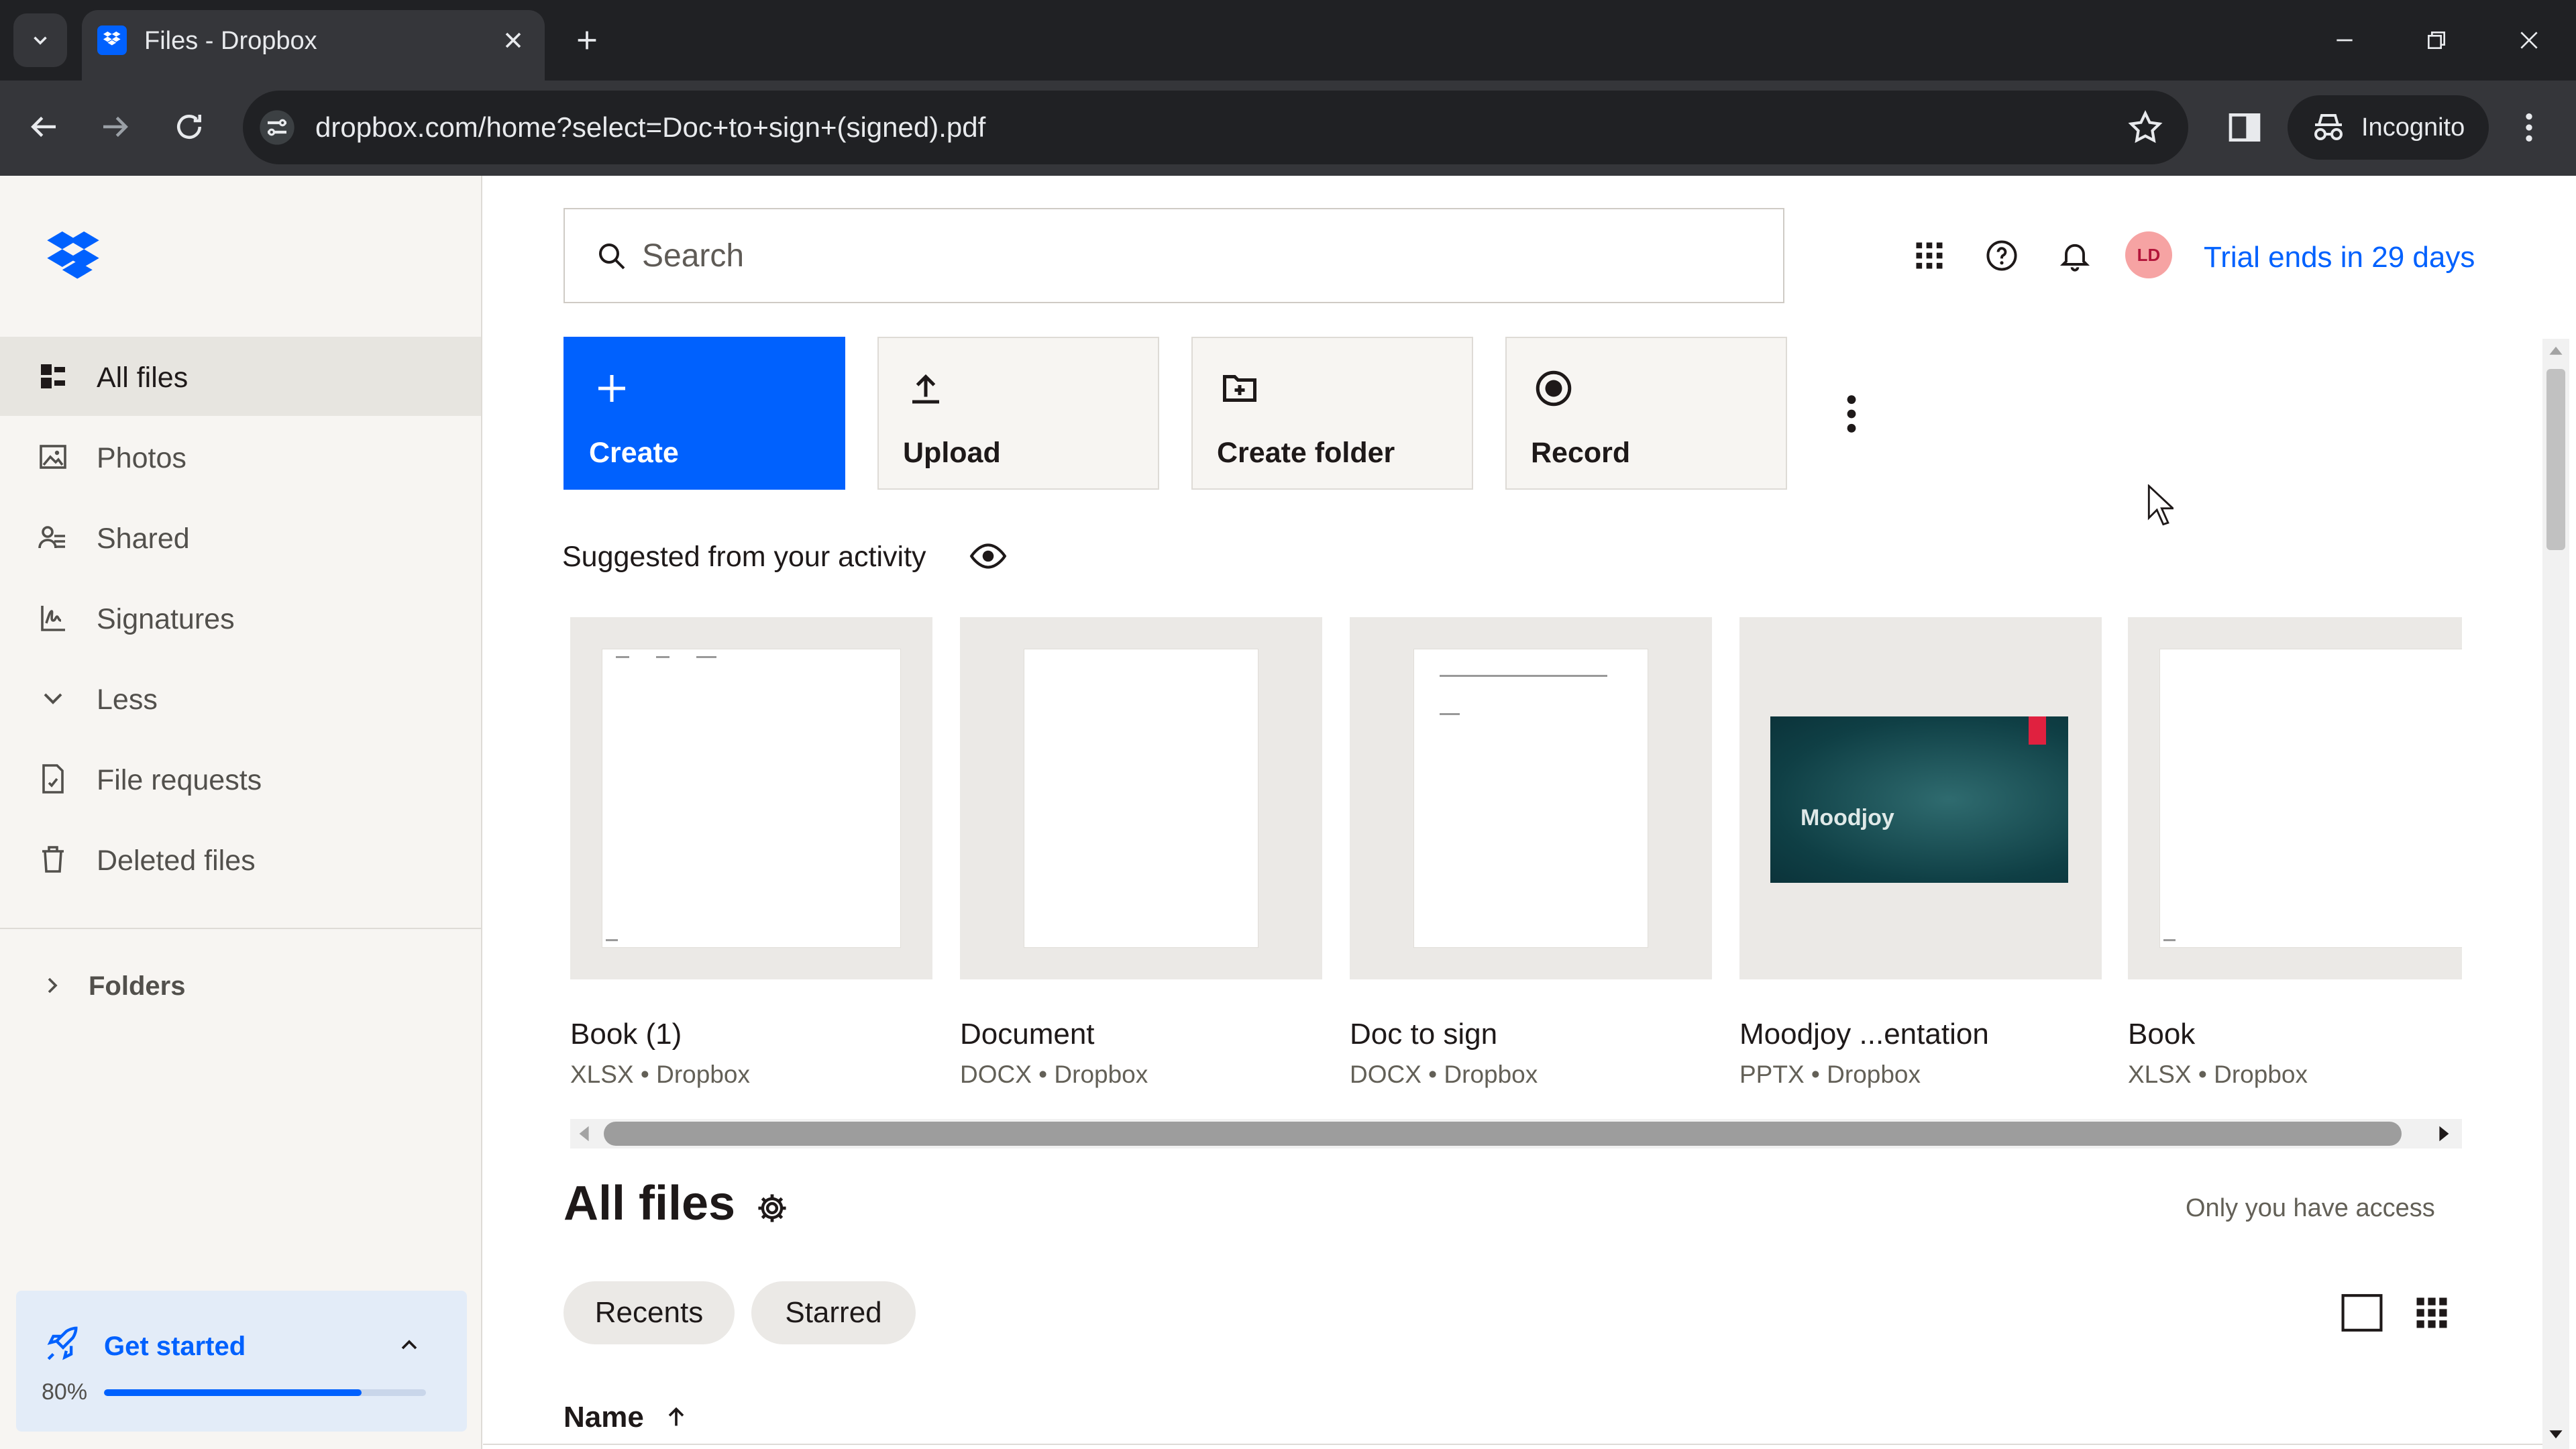 Image resolution: width=2576 pixels, height=1449 pixels. I want to click on horizontal-scrollbar-thumb, so click(1503, 1134).